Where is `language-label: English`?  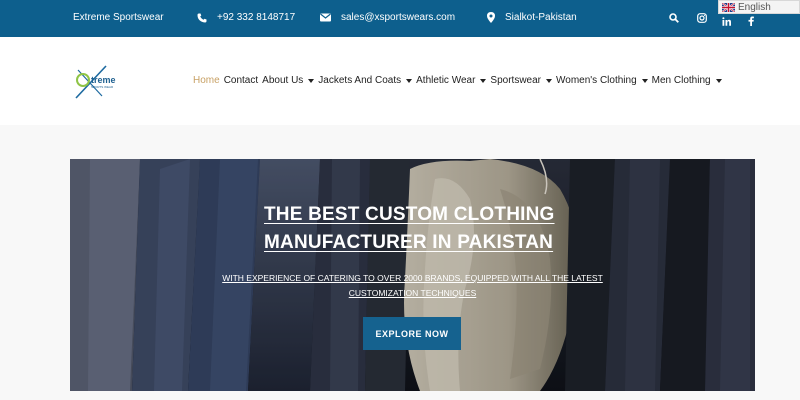
language-label: English is located at coordinates (754, 7).